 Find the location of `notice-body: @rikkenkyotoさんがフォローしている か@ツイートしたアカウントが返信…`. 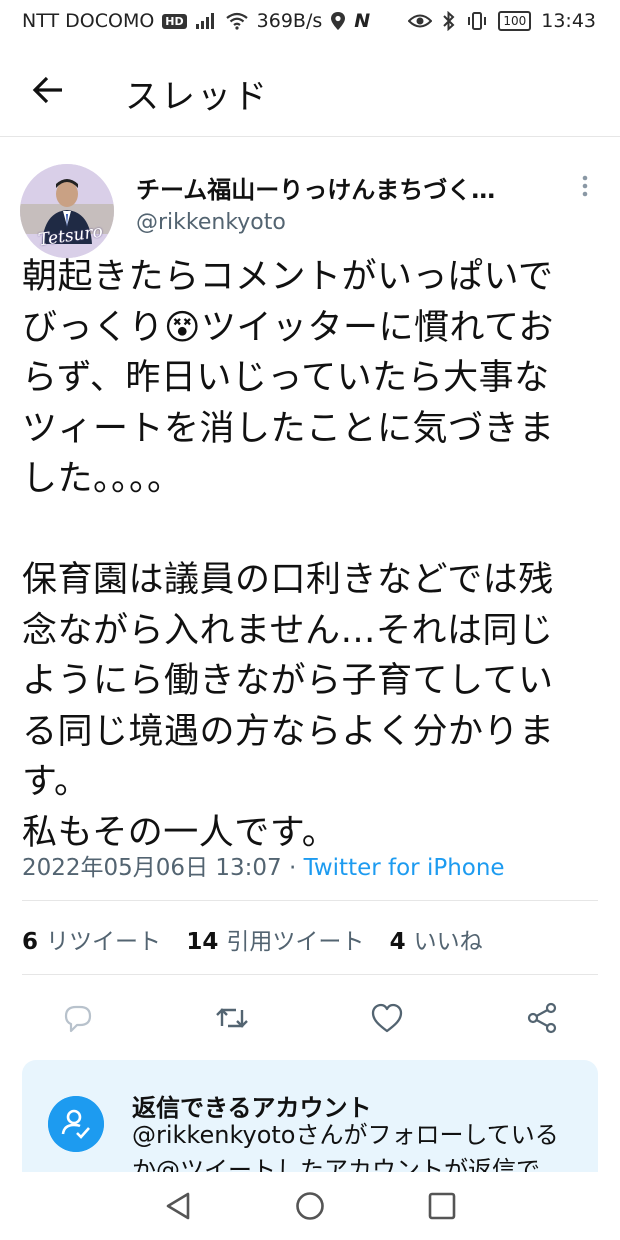

notice-body: @rikkenkyotoさんがフォローしている か@ツイートしたアカウントが返信… is located at coordinates (345, 1146).